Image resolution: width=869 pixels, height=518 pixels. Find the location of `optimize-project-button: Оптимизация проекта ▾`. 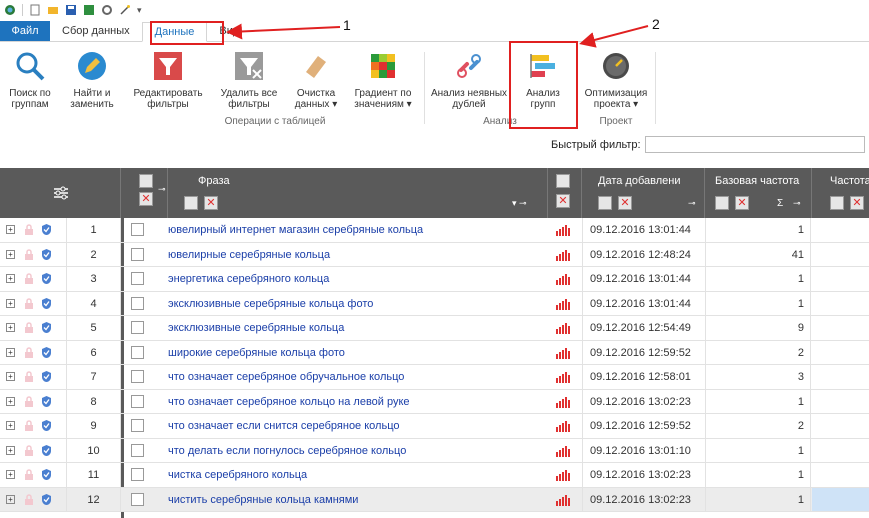

optimize-project-button: Оптимизация проекта ▾ is located at coordinates (616, 80).